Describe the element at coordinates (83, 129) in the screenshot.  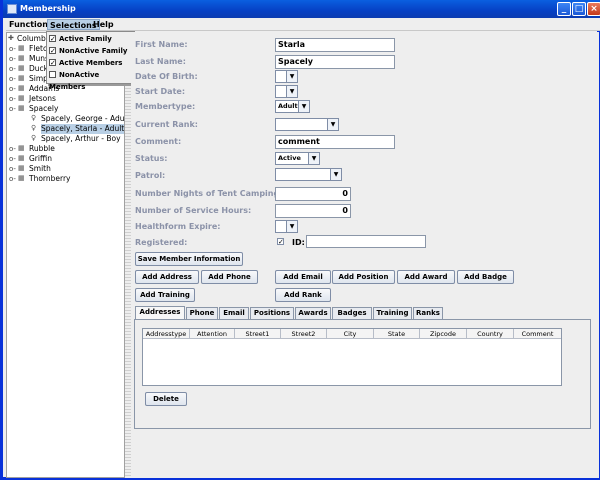
I see `tree-member-selected: Spacely, Starla - Adult` at that location.